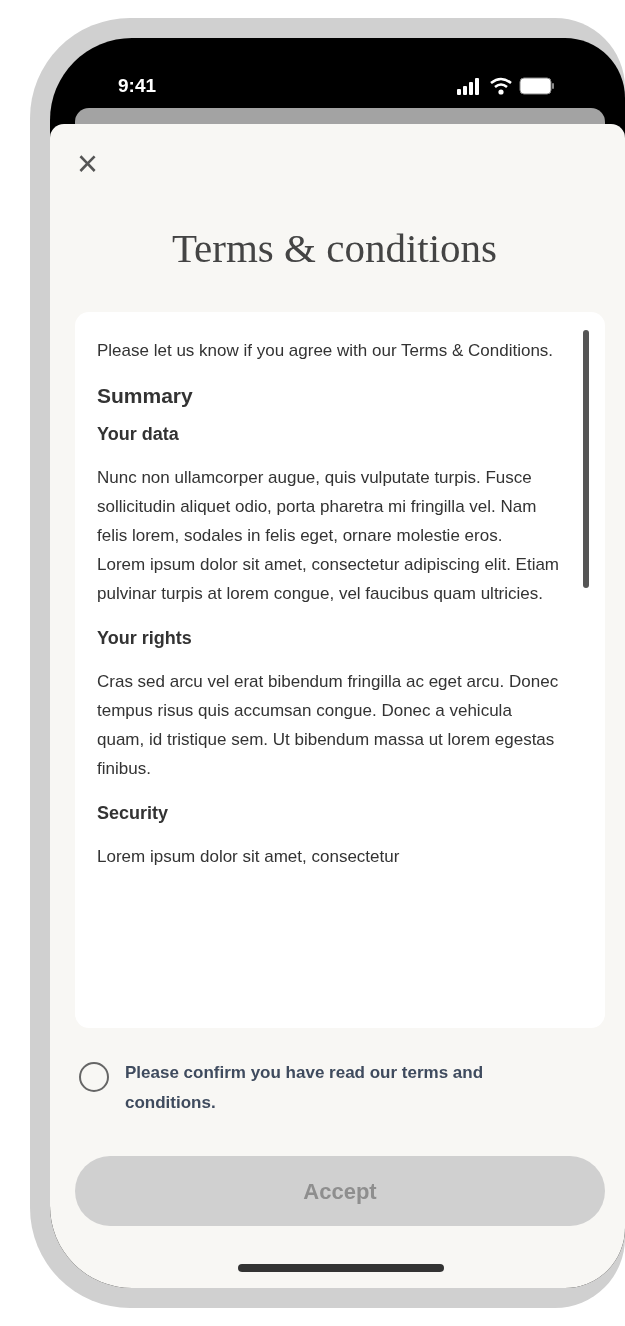 This screenshot has width=625, height=1326. What do you see at coordinates (334, 248) in the screenshot?
I see `page-title: Terms & conditions` at bounding box center [334, 248].